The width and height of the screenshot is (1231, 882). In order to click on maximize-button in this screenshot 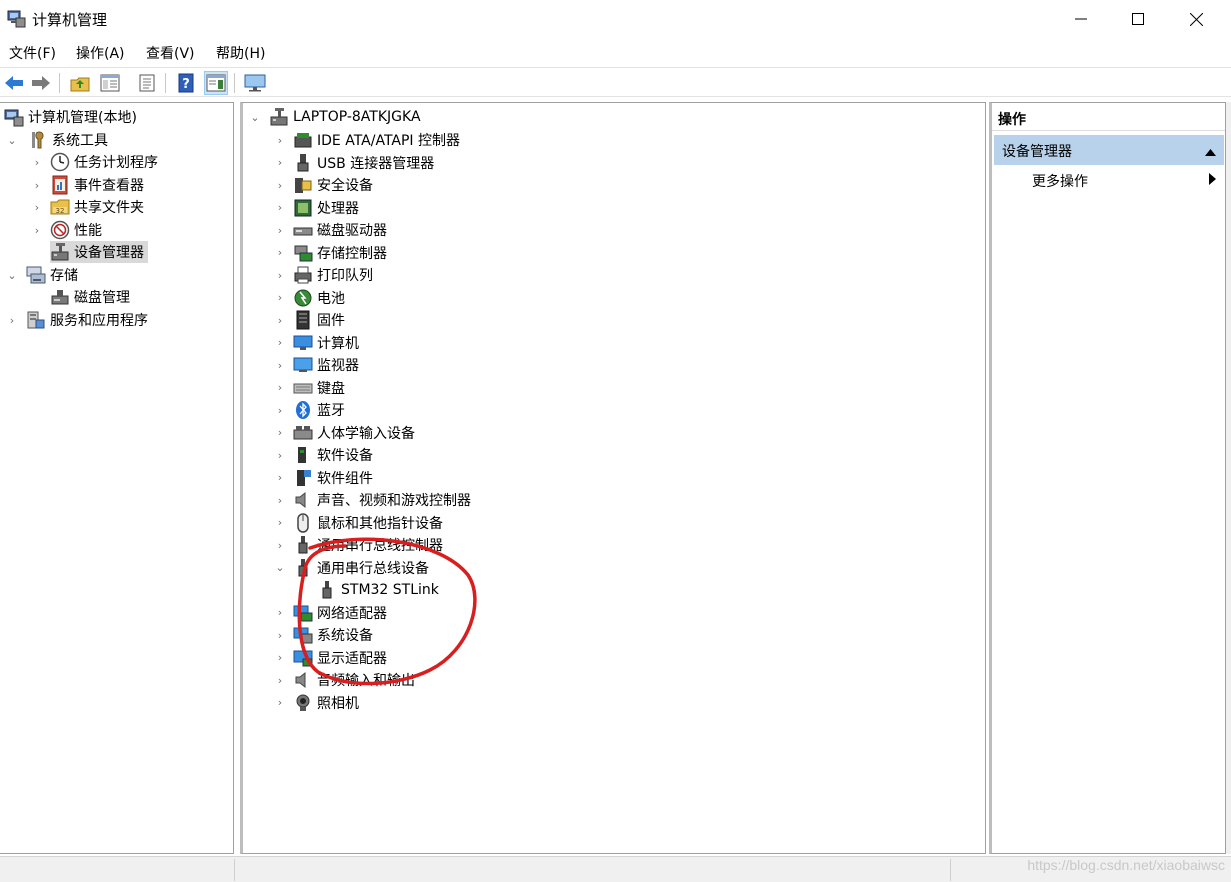, I will do `click(1138, 19)`.